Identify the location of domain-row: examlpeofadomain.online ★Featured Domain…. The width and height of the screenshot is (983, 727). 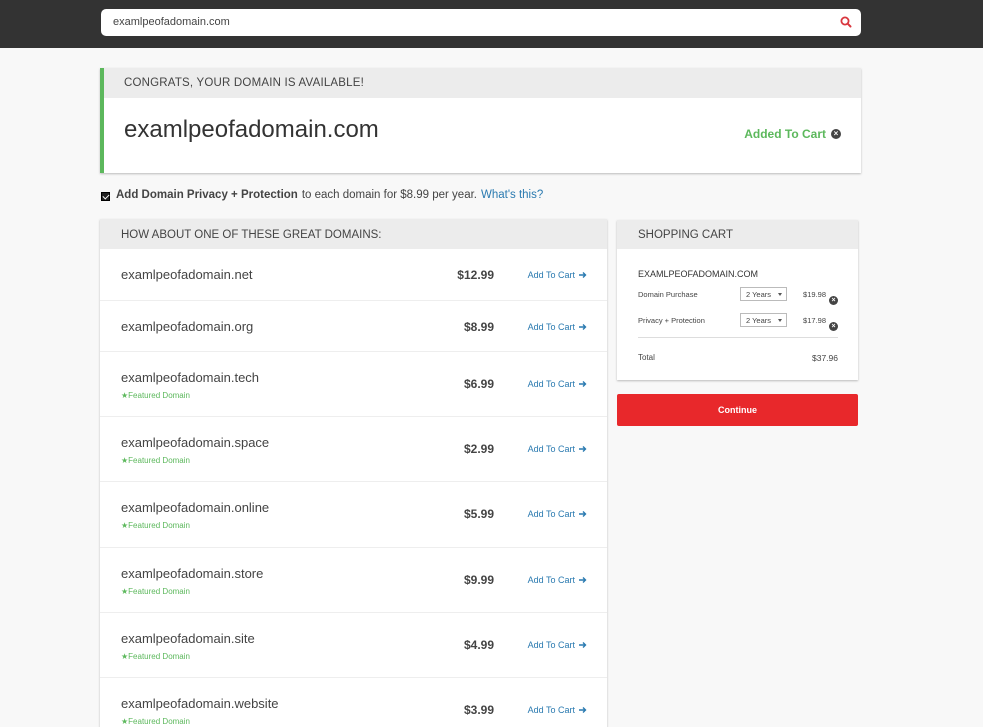
(353, 515).